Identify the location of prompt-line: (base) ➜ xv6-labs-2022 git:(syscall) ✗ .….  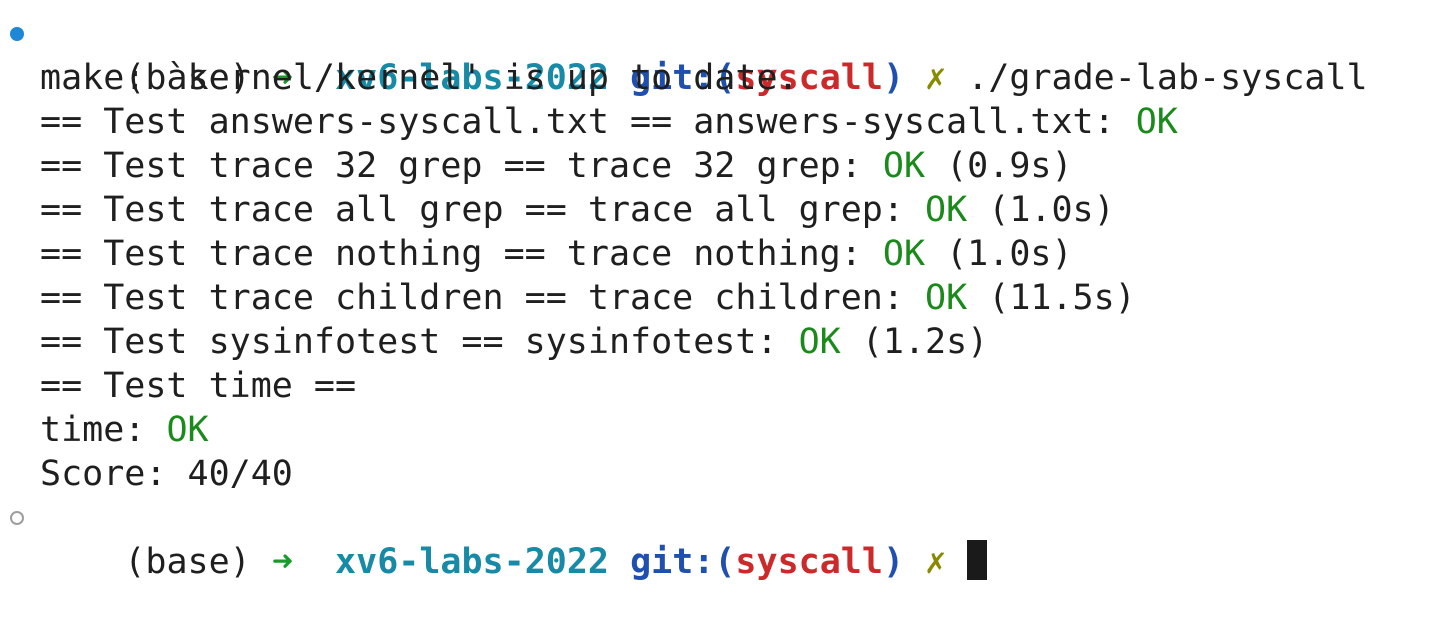
(728, 55).